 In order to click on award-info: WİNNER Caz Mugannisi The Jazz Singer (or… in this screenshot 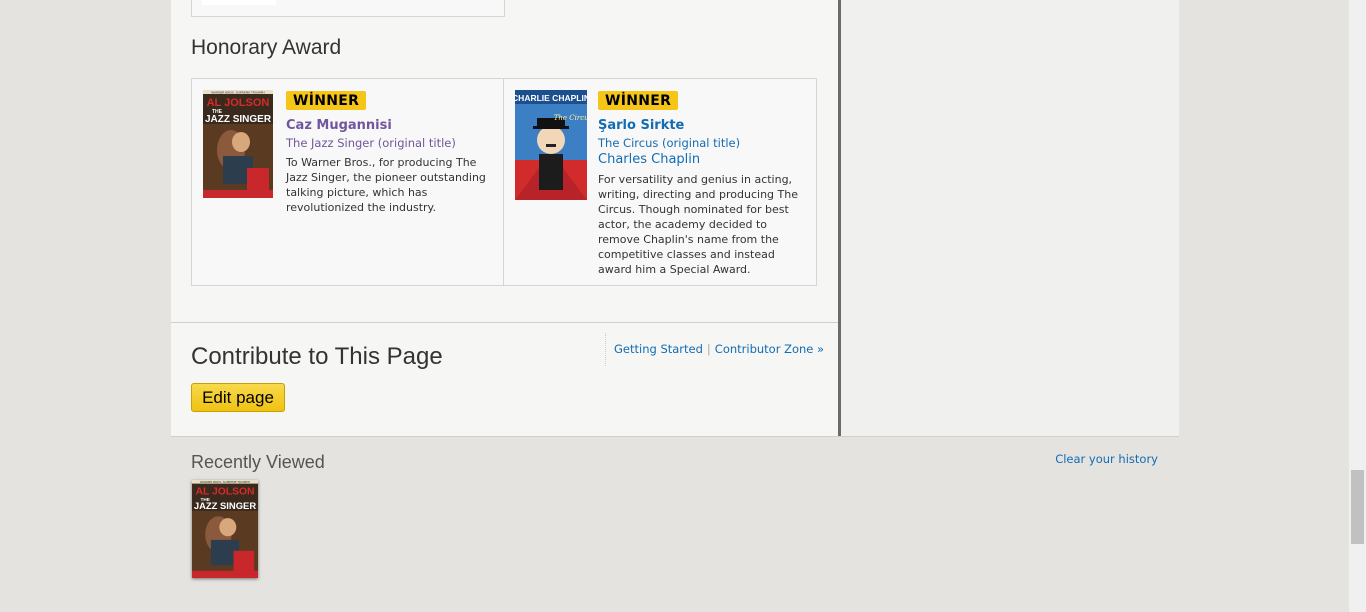, I will do `click(391, 152)`.